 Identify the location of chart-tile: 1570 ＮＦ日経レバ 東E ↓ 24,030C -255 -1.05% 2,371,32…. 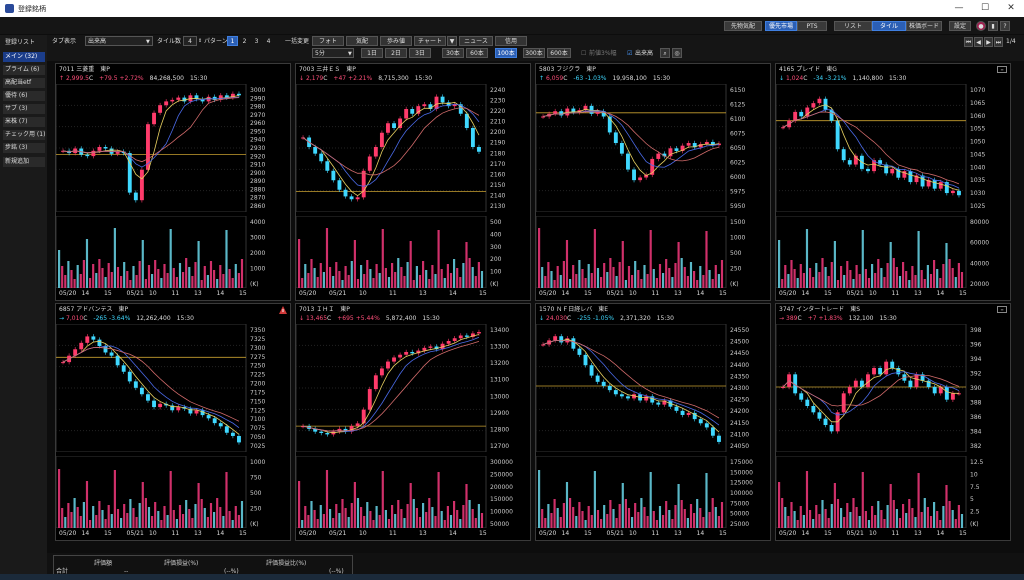
(653, 422).